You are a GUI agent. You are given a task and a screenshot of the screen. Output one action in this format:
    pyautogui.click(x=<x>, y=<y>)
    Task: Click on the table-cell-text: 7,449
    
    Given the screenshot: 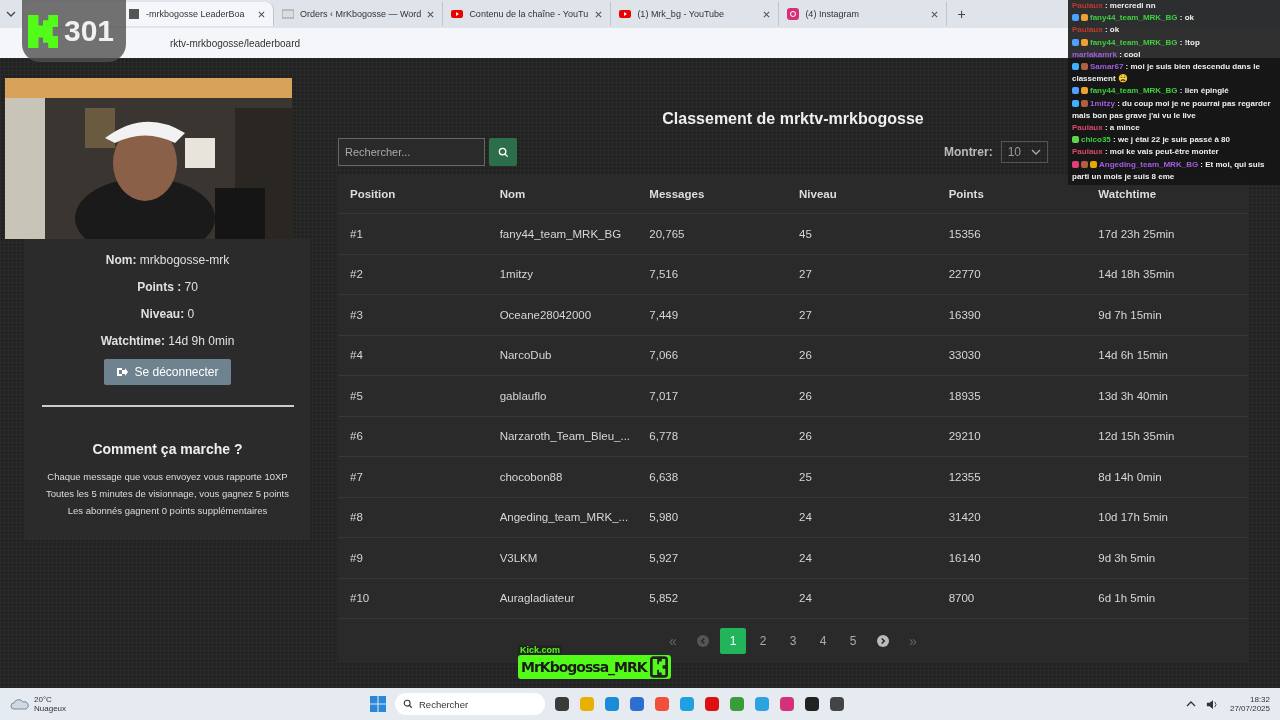 What is the action you would take?
    pyautogui.click(x=664, y=314)
    